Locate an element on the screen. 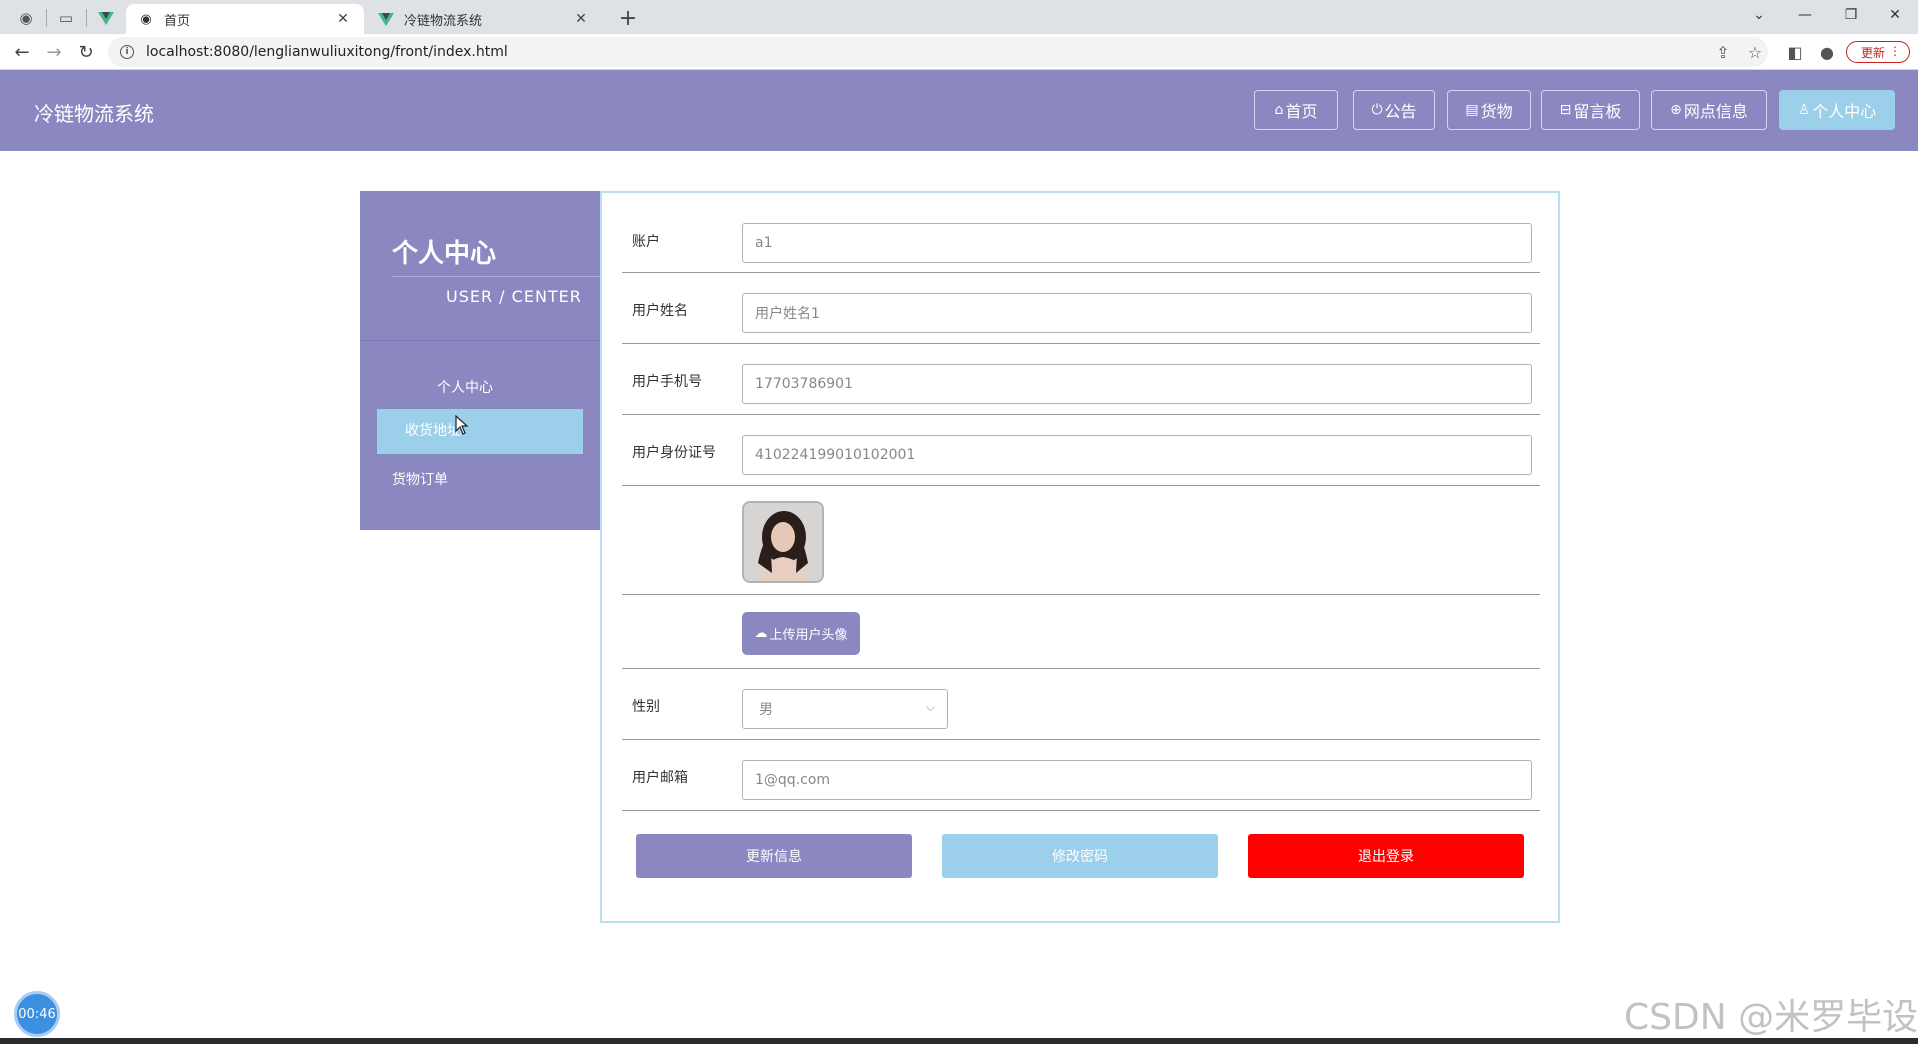 The image size is (1918, 1044). bookmark-star-icon: ☆ is located at coordinates (1755, 52).